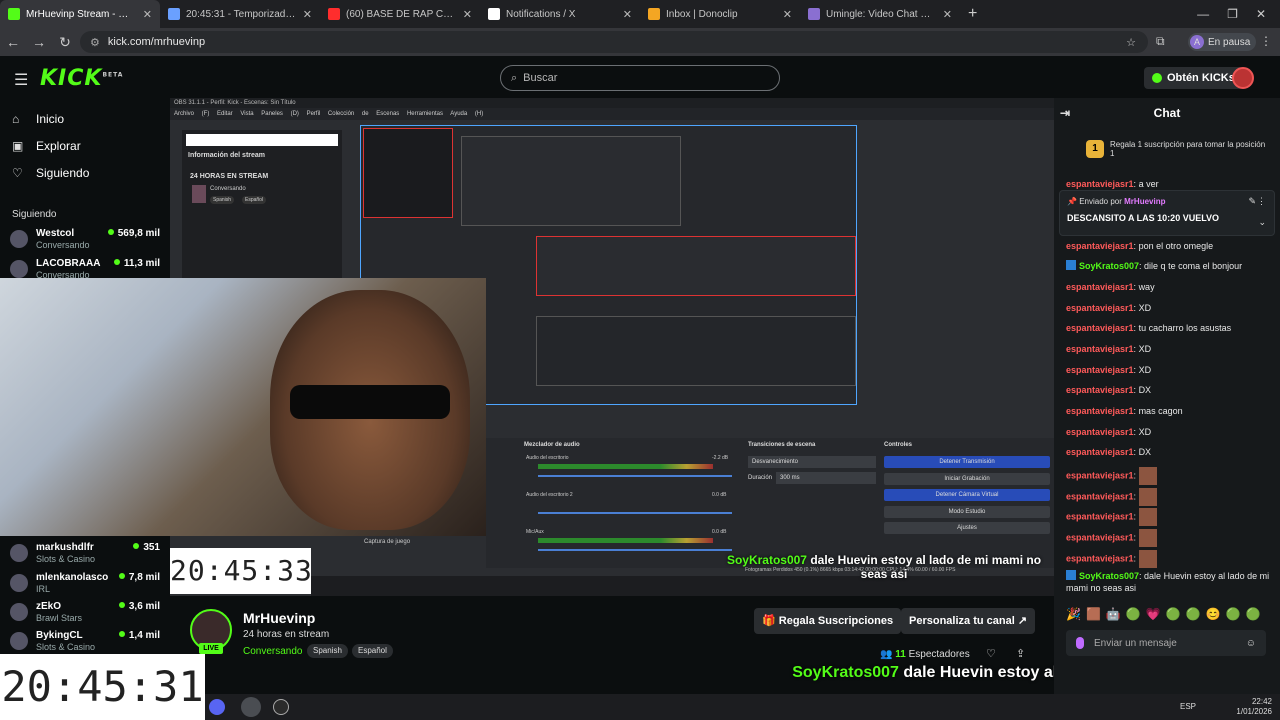  What do you see at coordinates (968, 621) in the screenshot?
I see `customize-channel-button: Personaliza tu canal ↗` at bounding box center [968, 621].